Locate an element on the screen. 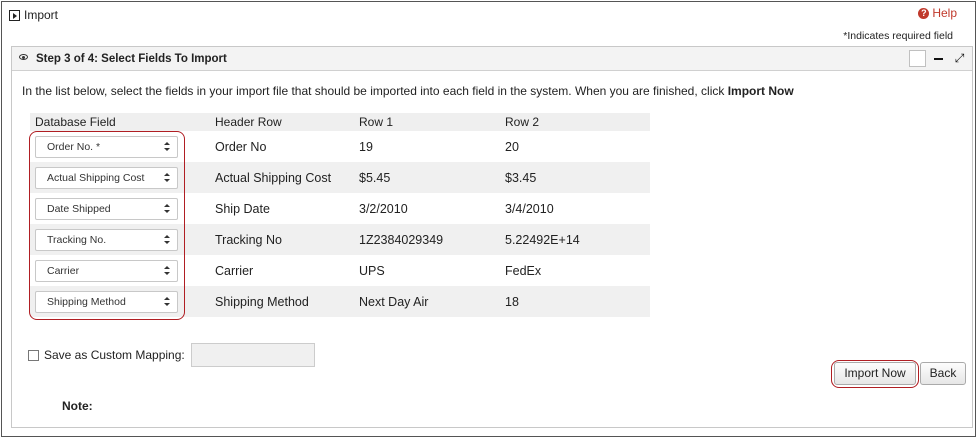  row2-cell: 3/4/2010 is located at coordinates (529, 208).